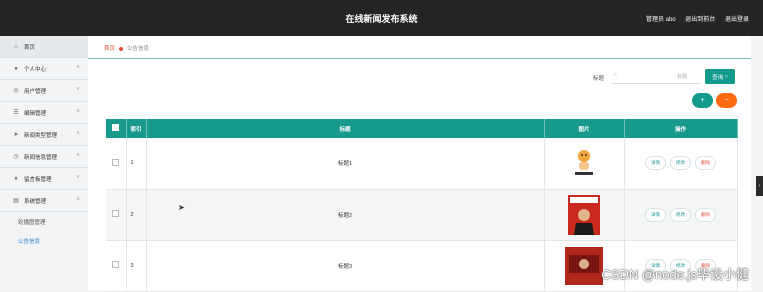  I want to click on search-button-label: 查询, so click(718, 77).